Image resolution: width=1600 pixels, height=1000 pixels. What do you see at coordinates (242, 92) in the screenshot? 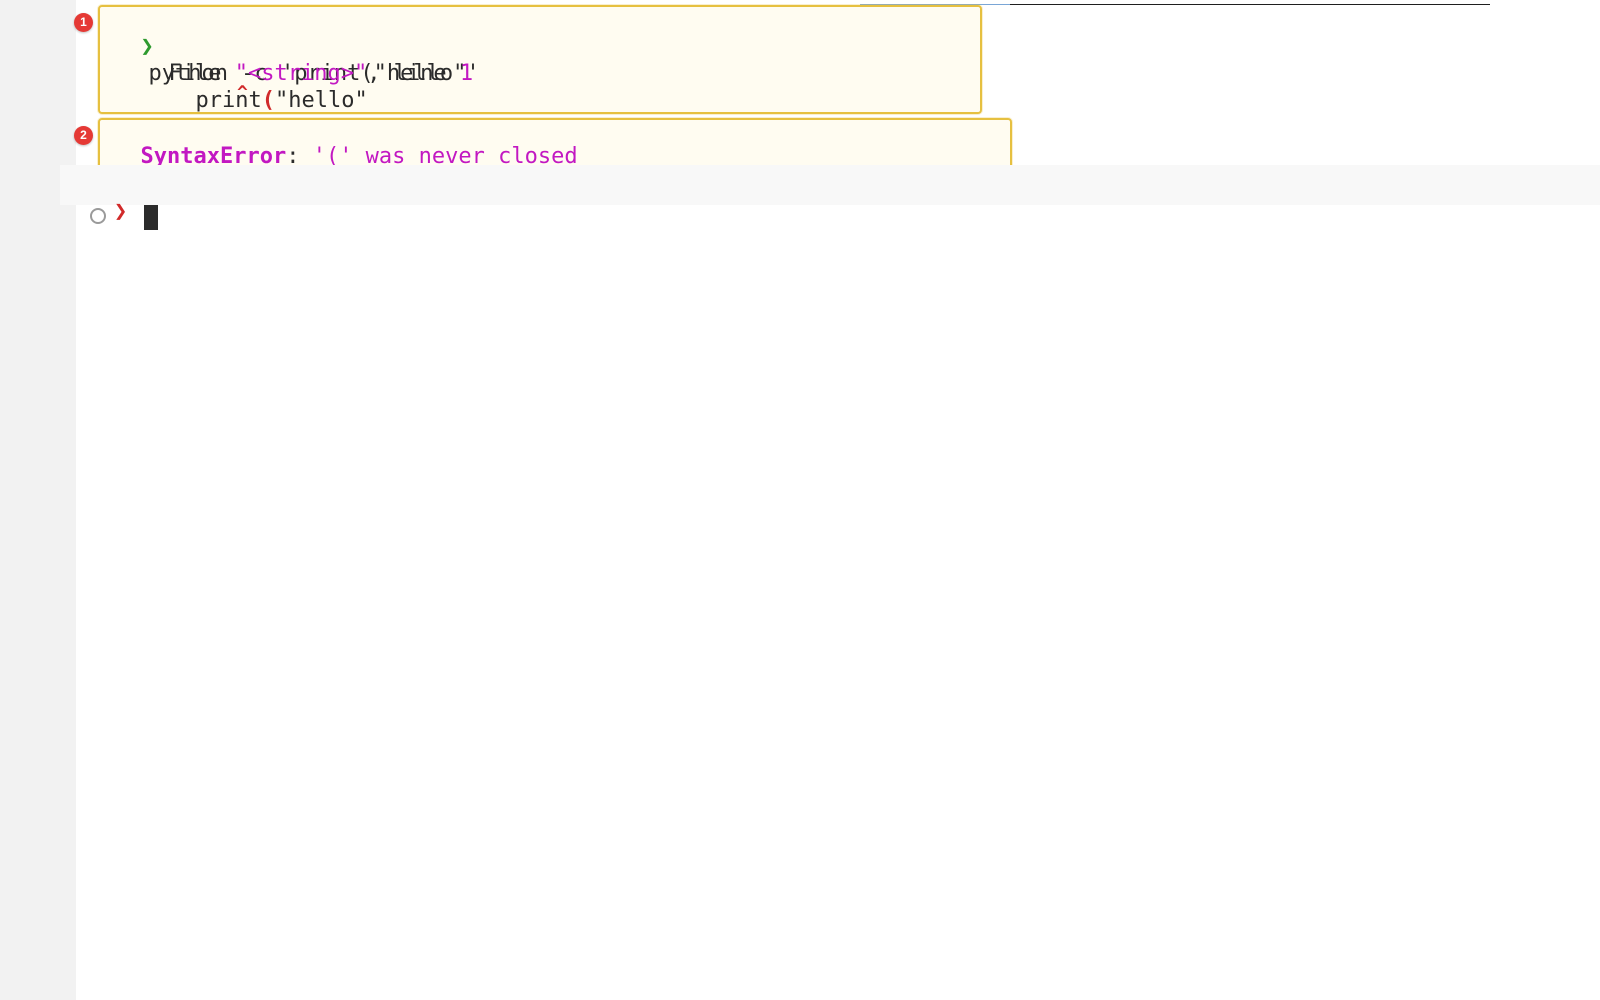
I see `traceback-caret: ^` at bounding box center [242, 92].